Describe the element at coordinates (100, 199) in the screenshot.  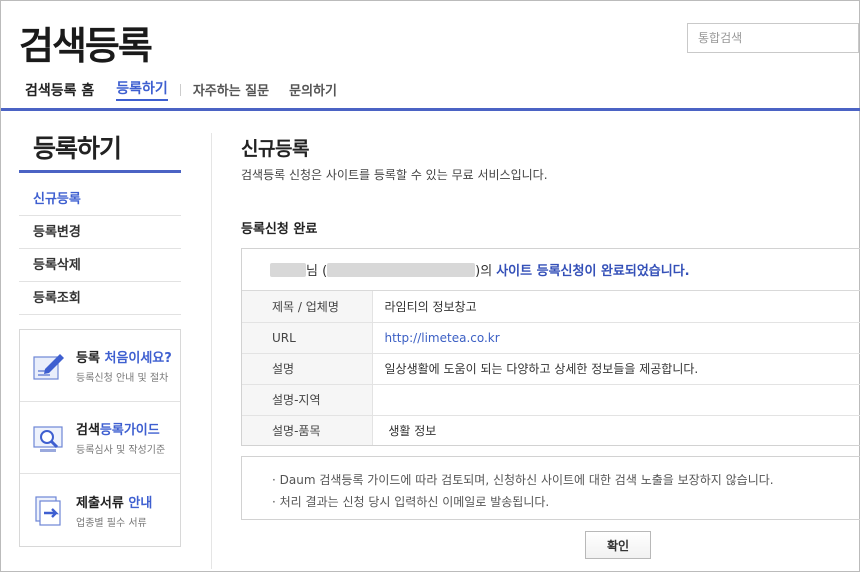
I see `sidebar-item-new: 신규등록` at that location.